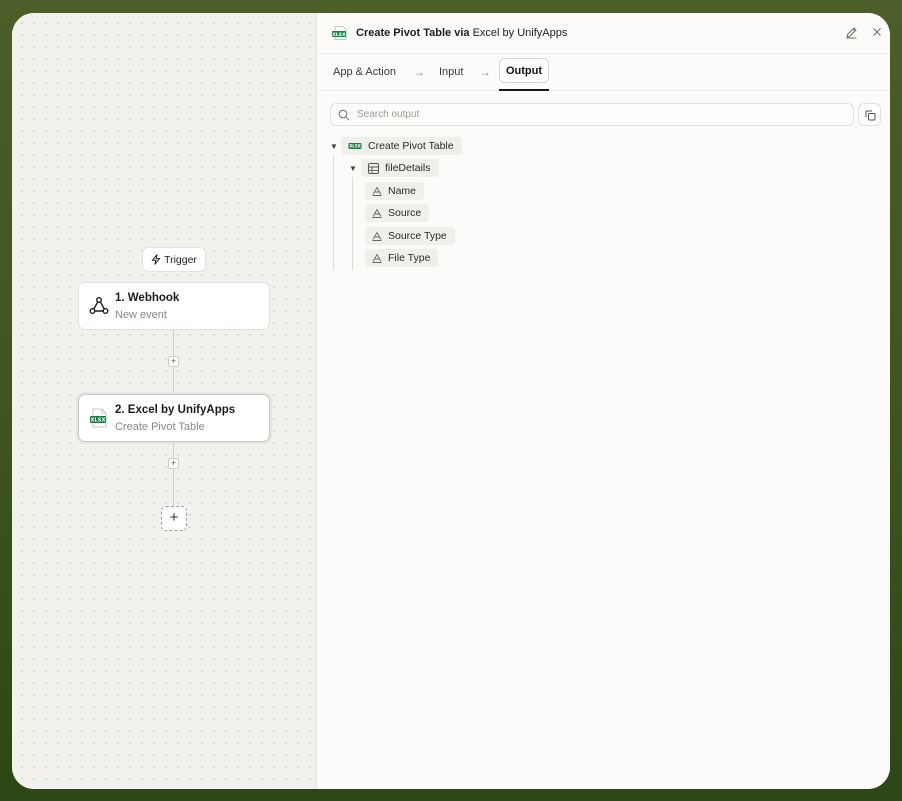  I want to click on active-tab-indicator, so click(524, 90).